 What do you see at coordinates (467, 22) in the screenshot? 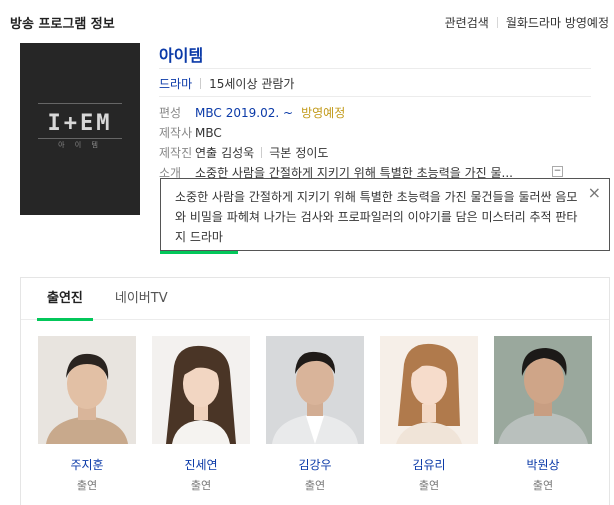
I see `related-search-link: 관련검색` at bounding box center [467, 22].